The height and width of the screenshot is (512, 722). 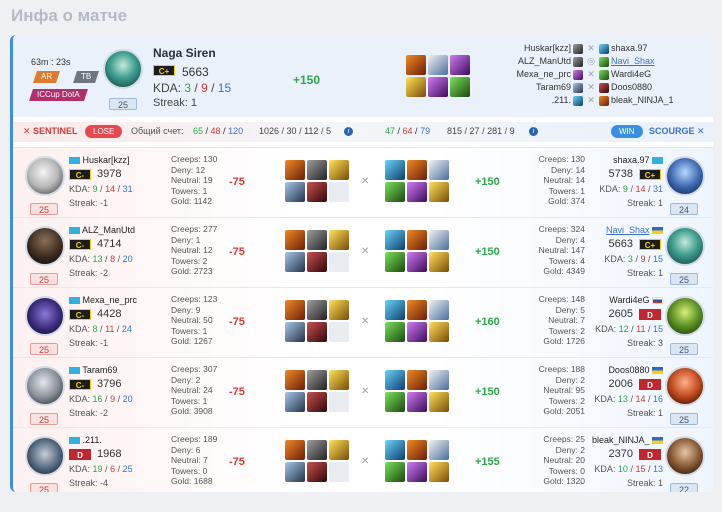 What do you see at coordinates (543, 100) in the screenshot?
I see `roster-left-player: .211.` at bounding box center [543, 100].